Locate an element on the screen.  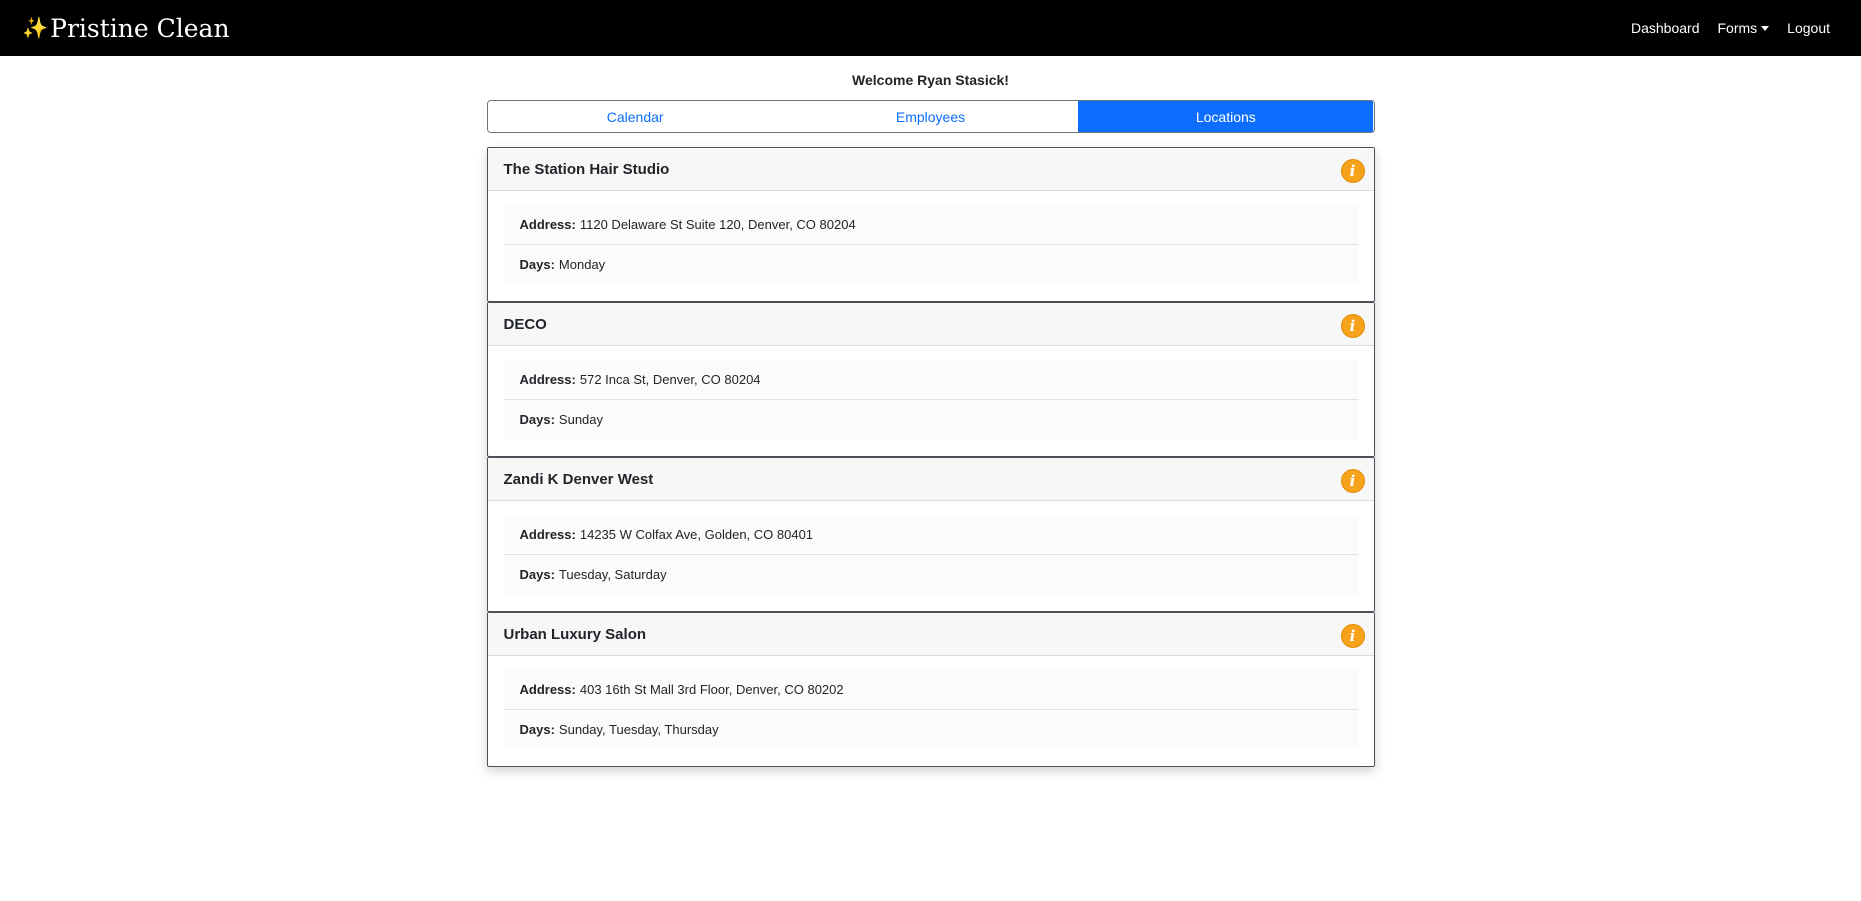
location-card-header: Zandi K Denver West i is located at coordinates (930, 479).